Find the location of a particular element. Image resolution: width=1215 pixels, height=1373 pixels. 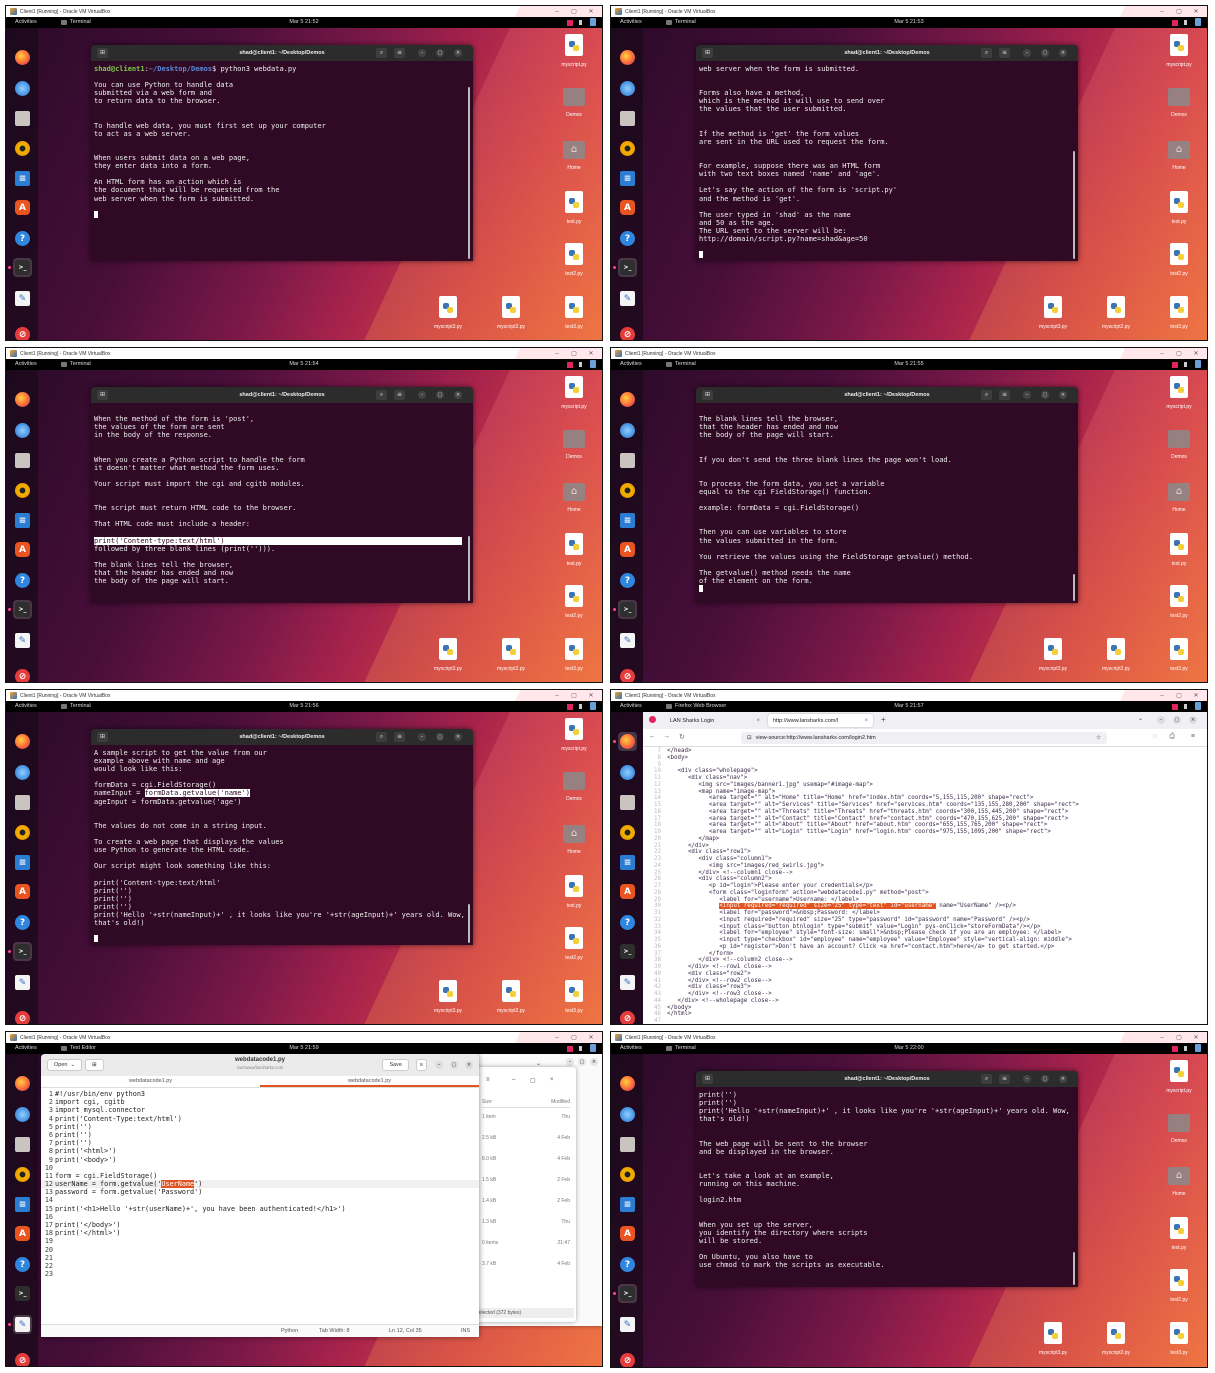

list-tabs-icon: ⌄ is located at coordinates (538, 1063).